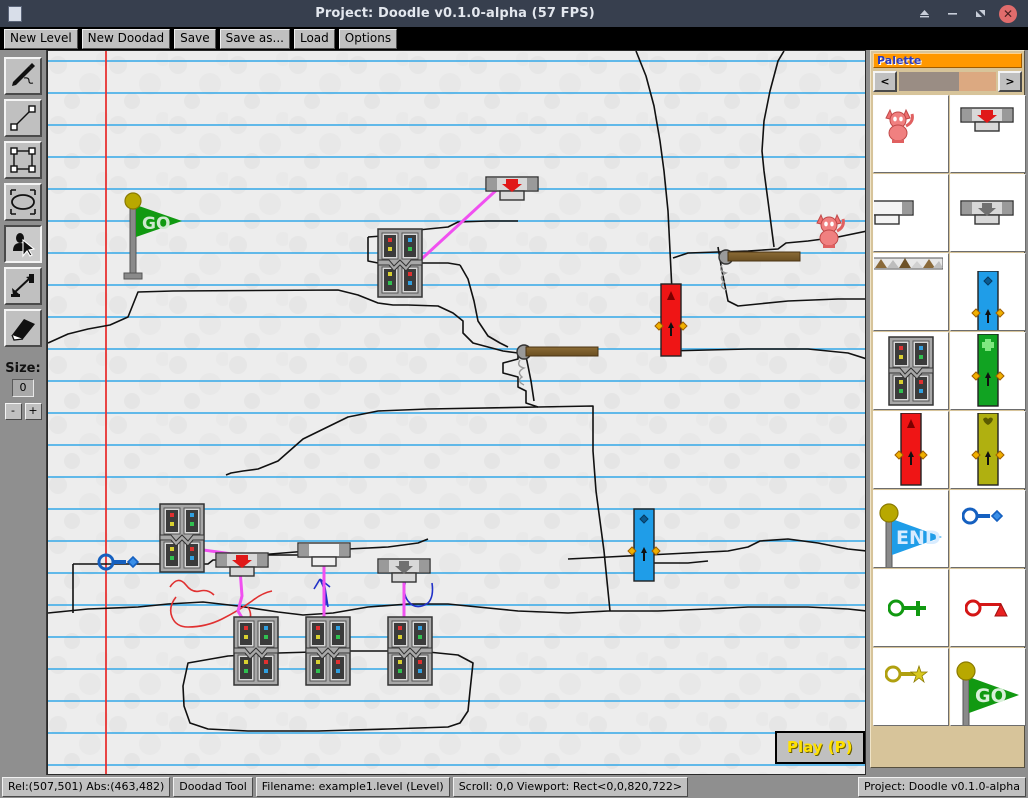  Describe the element at coordinates (570, 786) in the screenshot. I see `status-viewport: Scroll: 0,0 Viewport: Rect<0,0,820,722>` at that location.